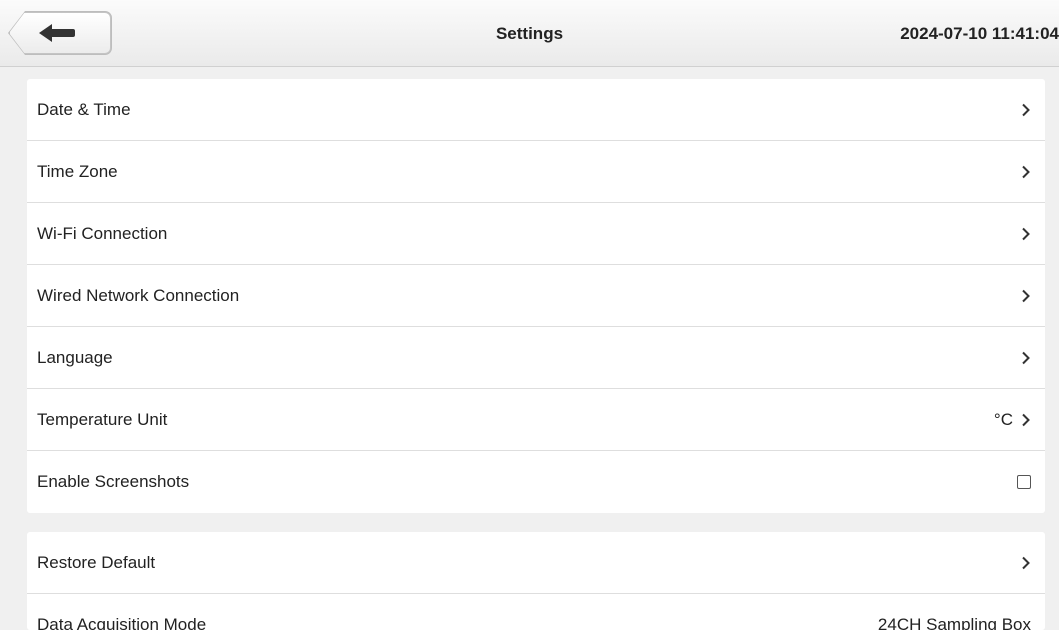 The image size is (1059, 630). Describe the element at coordinates (96, 562) in the screenshot. I see `setting-label: Restore Default` at that location.